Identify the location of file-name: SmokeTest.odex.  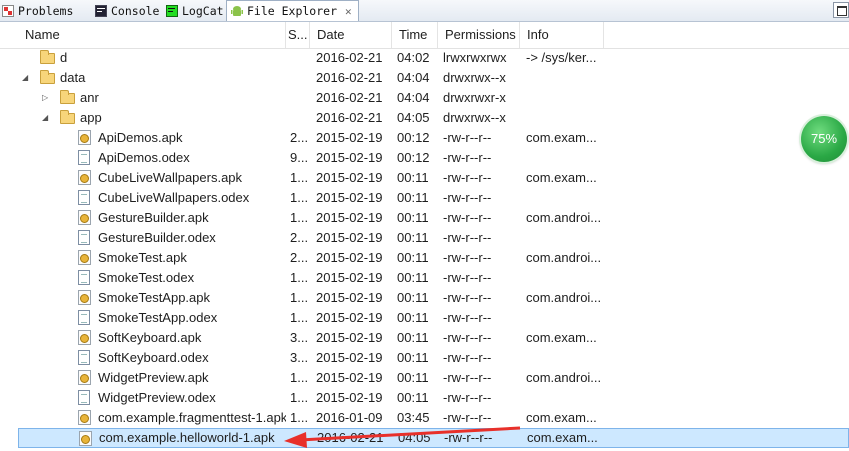
(146, 277).